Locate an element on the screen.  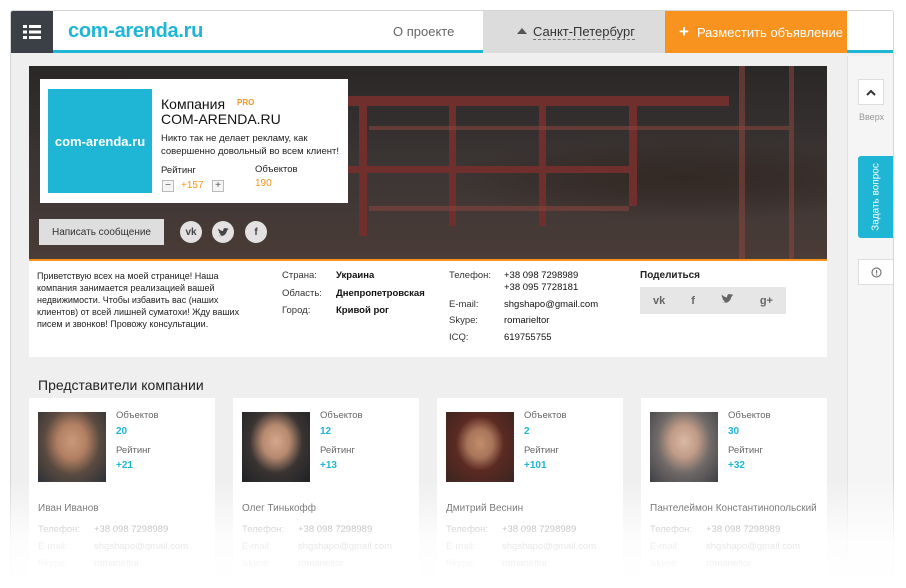
info-icon is located at coordinates (876, 272).